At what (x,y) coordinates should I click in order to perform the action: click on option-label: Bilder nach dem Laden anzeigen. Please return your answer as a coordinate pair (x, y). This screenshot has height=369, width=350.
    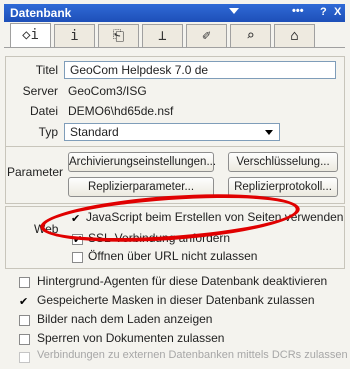
    Looking at the image, I should click on (124, 319).